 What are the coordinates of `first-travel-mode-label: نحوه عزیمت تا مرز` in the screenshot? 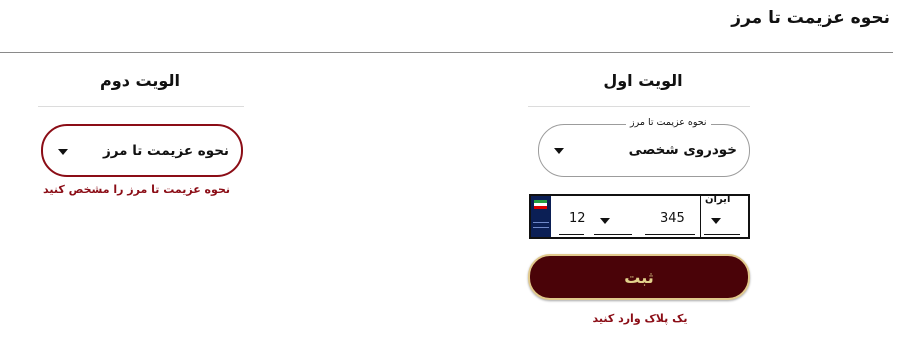 It's located at (668, 122).